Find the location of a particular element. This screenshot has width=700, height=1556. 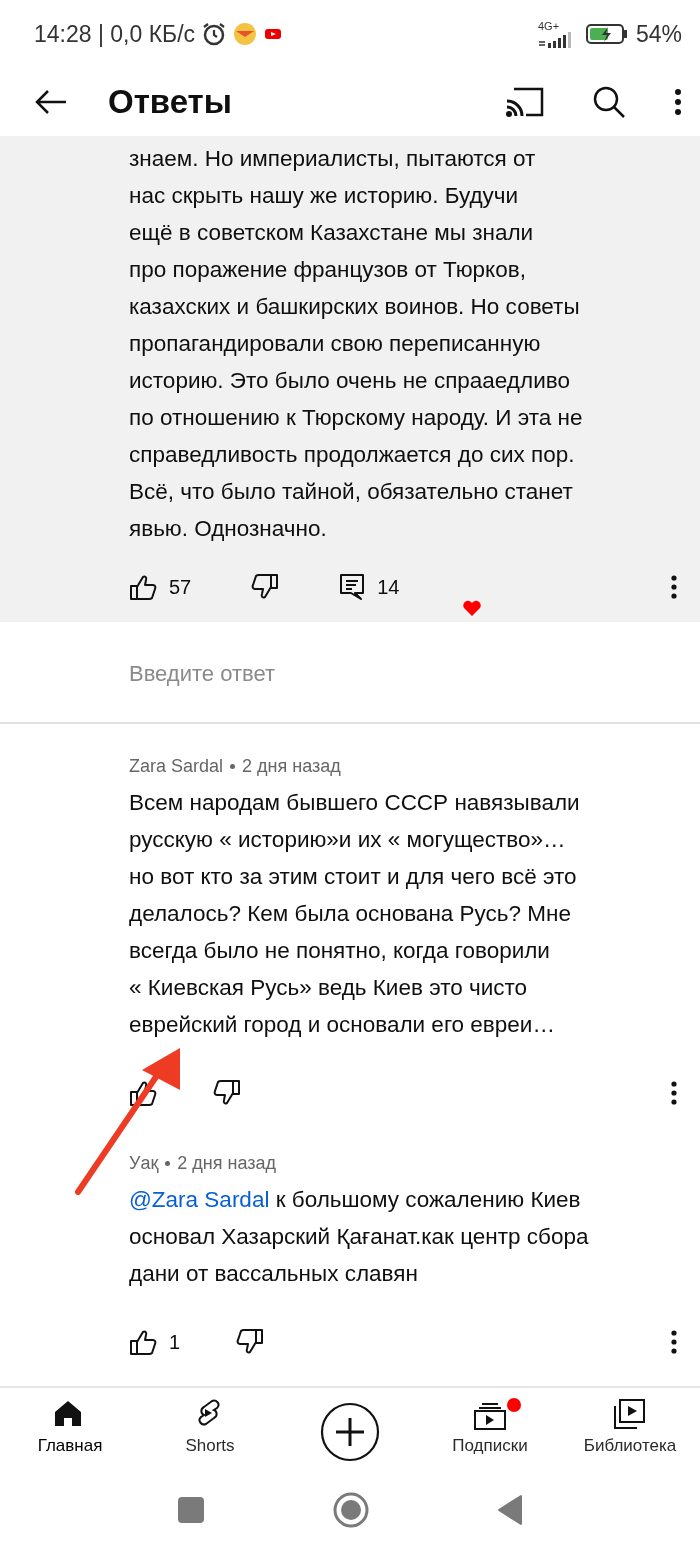

reply-icon is located at coordinates (352, 587).